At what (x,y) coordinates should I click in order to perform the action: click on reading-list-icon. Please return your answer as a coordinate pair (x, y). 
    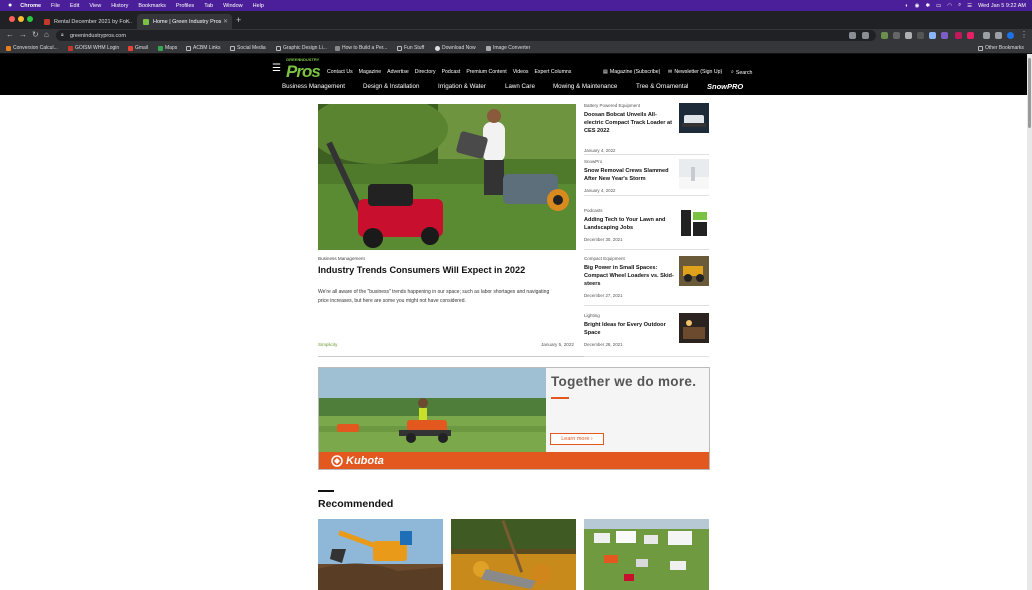
    Looking at the image, I should click on (998, 35).